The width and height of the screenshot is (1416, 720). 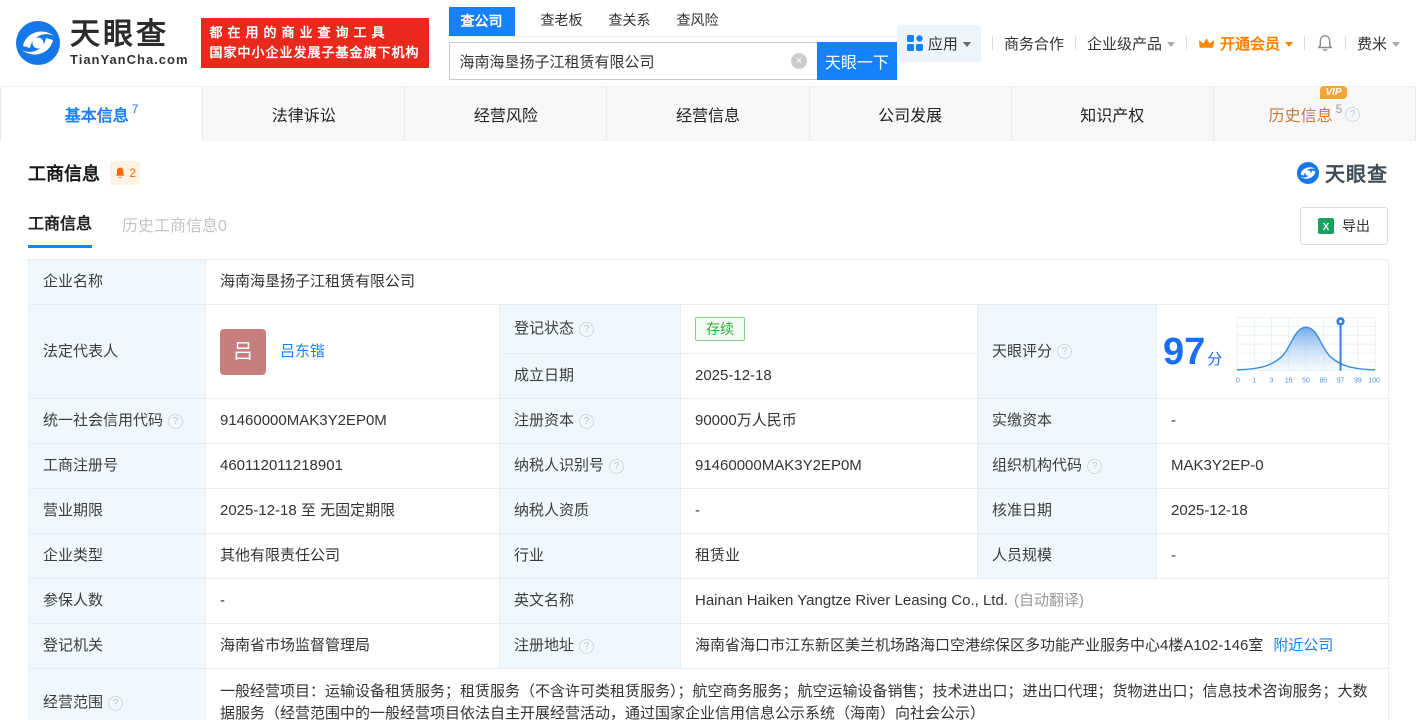 I want to click on field-label-business-term: 营业期限, so click(x=117, y=511).